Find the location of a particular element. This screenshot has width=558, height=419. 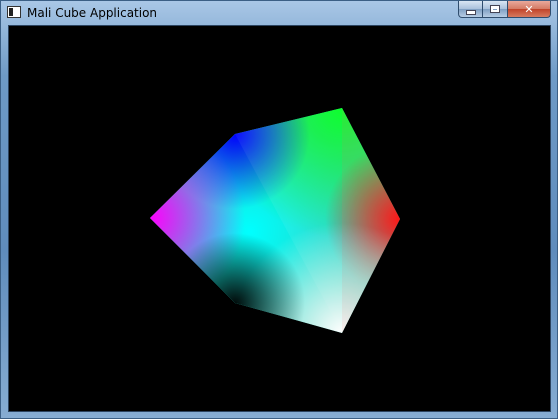

minimize-button is located at coordinates (470, 9).